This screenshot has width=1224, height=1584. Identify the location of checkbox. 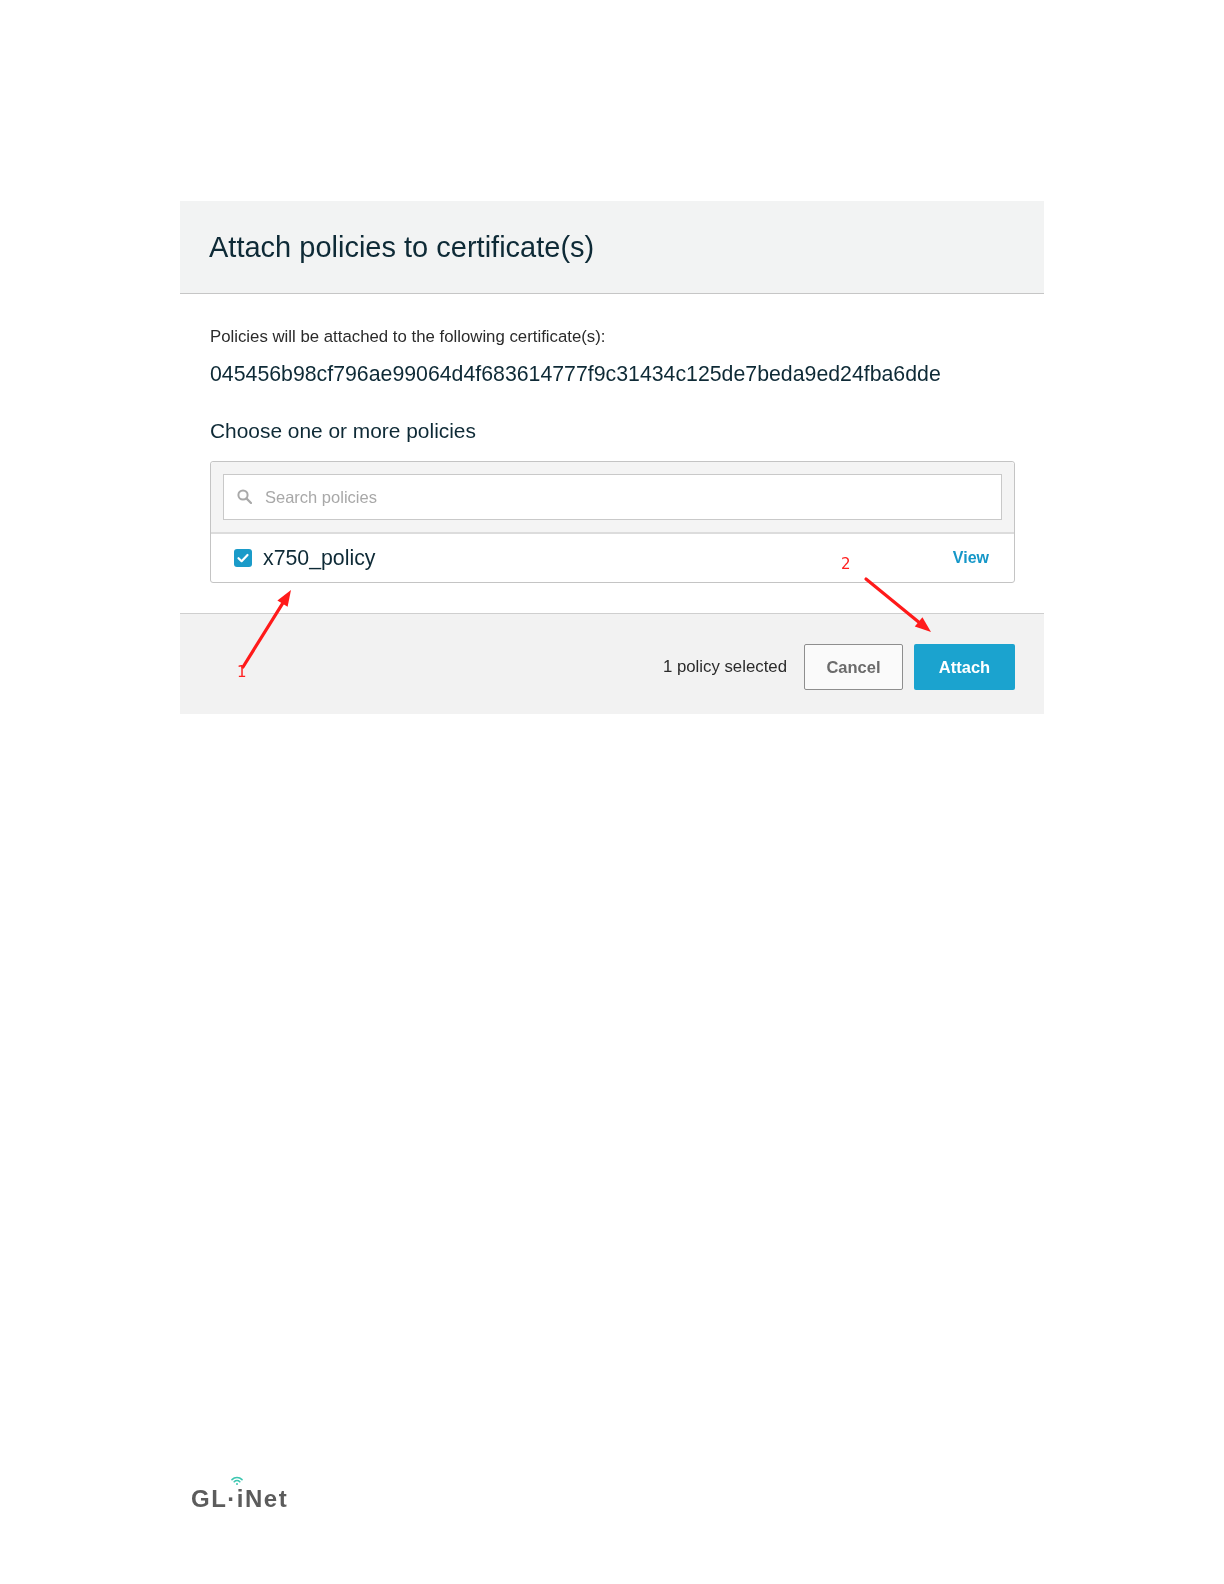
(243, 558).